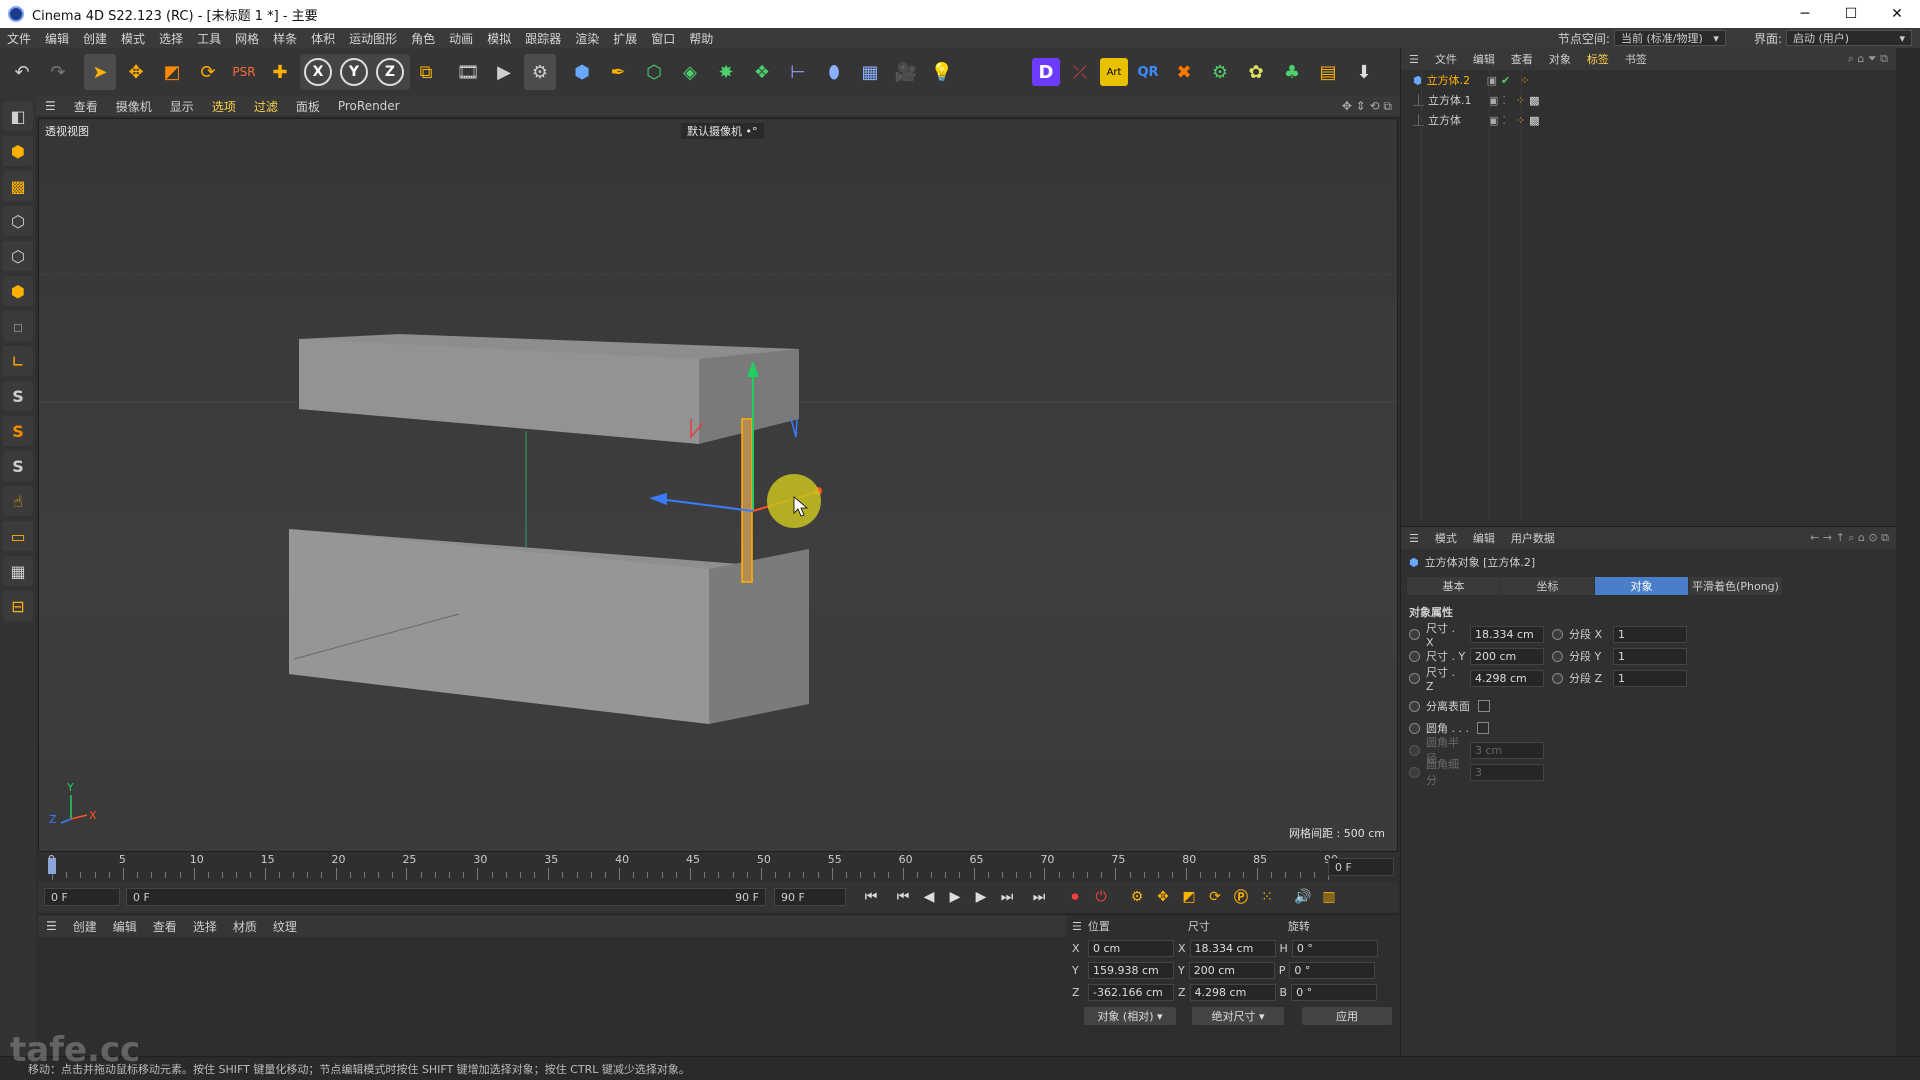  What do you see at coordinates (1669, 38) in the screenshot?
I see `node-space-select: 当前 (标准/物理) ▾` at bounding box center [1669, 38].